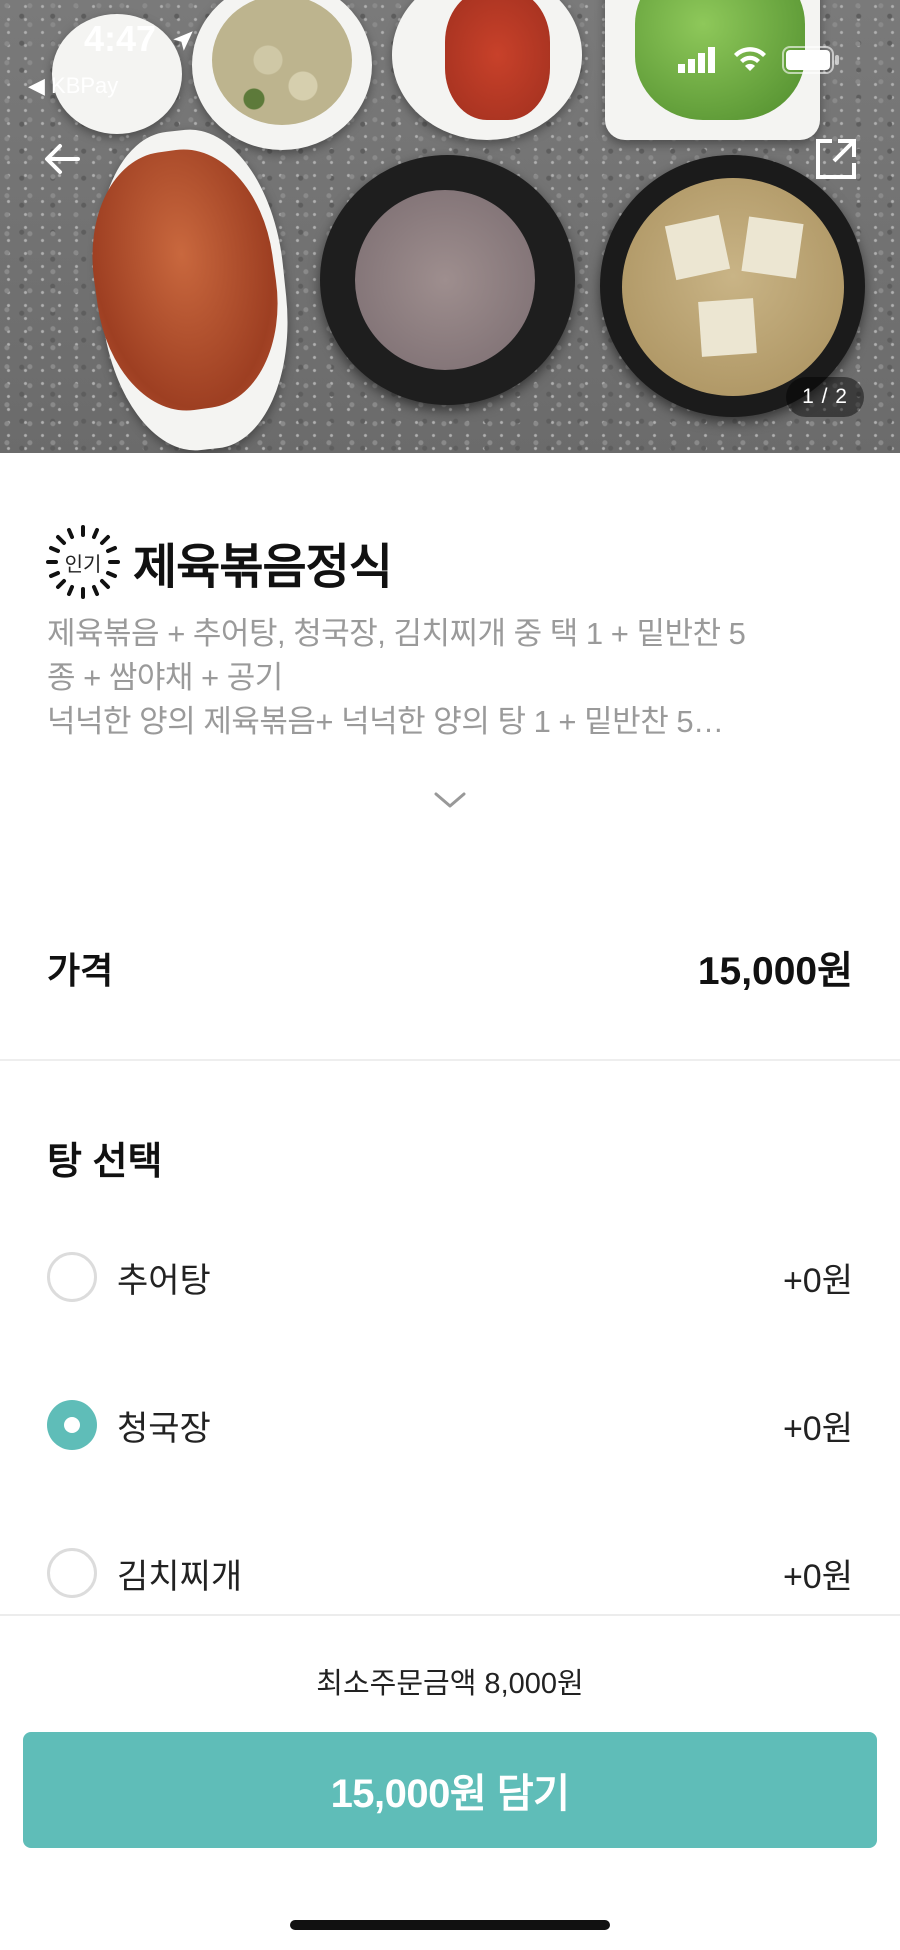 The image size is (900, 1950). What do you see at coordinates (450, 1684) in the screenshot?
I see `min-order-text: 최소주문금액 8,000원` at bounding box center [450, 1684].